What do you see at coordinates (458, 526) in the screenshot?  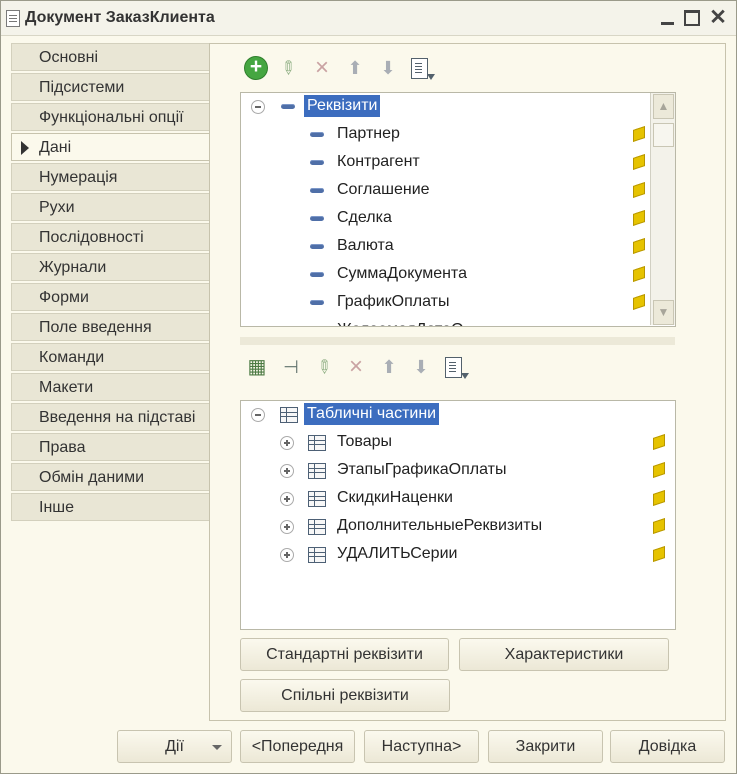 I see `tree-row: ДополнительныеРеквизиты` at bounding box center [458, 526].